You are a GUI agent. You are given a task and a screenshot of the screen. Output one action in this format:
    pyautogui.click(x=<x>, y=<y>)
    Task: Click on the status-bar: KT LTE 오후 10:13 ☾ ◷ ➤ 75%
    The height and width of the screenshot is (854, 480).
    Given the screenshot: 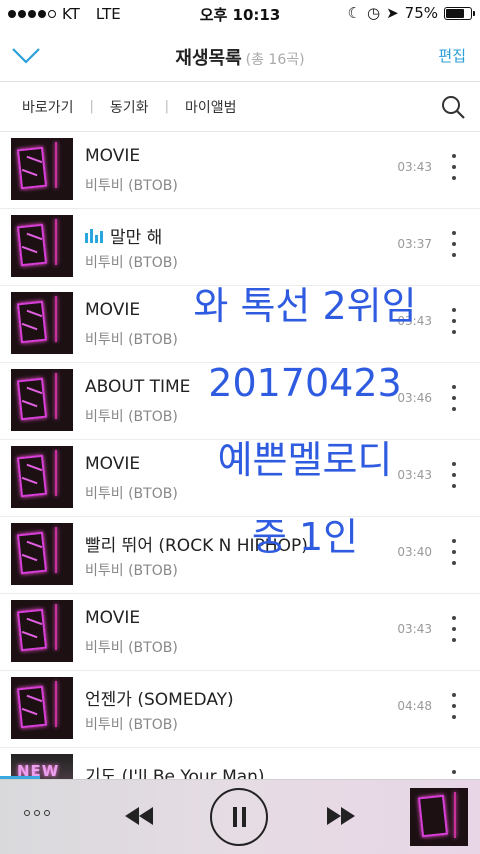 What is the action you would take?
    pyautogui.click(x=240, y=14)
    